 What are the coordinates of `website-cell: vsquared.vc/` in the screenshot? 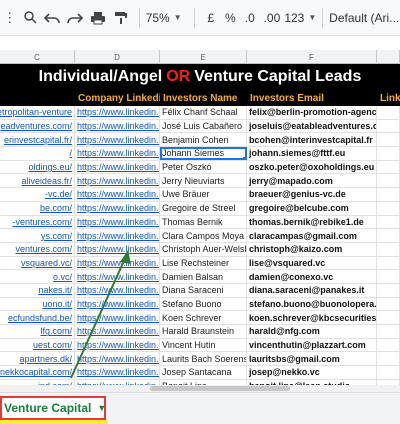 It's located at (37, 263).